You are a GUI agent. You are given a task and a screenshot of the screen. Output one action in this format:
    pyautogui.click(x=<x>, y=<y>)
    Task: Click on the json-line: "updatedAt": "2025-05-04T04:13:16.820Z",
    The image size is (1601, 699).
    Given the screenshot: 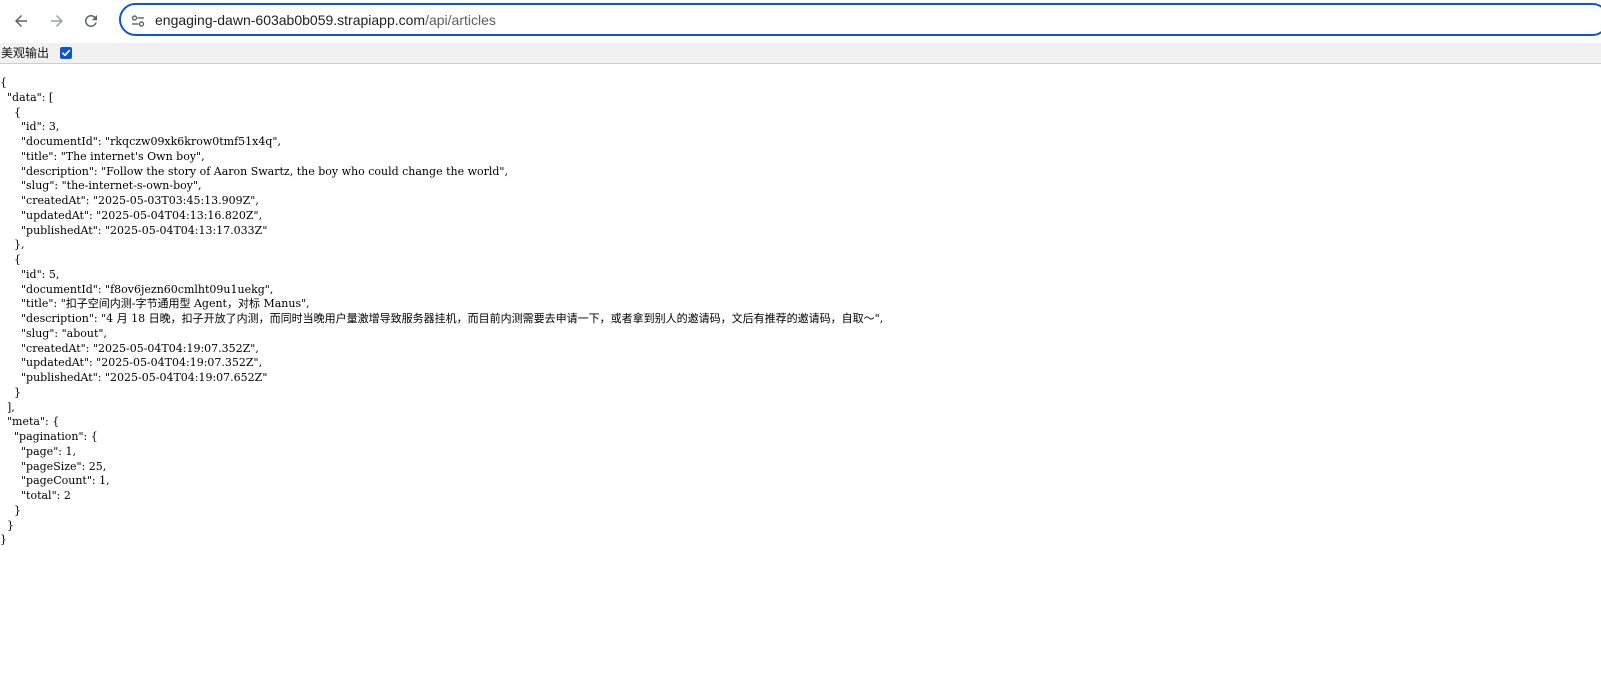 What is the action you would take?
    pyautogui.click(x=131, y=215)
    